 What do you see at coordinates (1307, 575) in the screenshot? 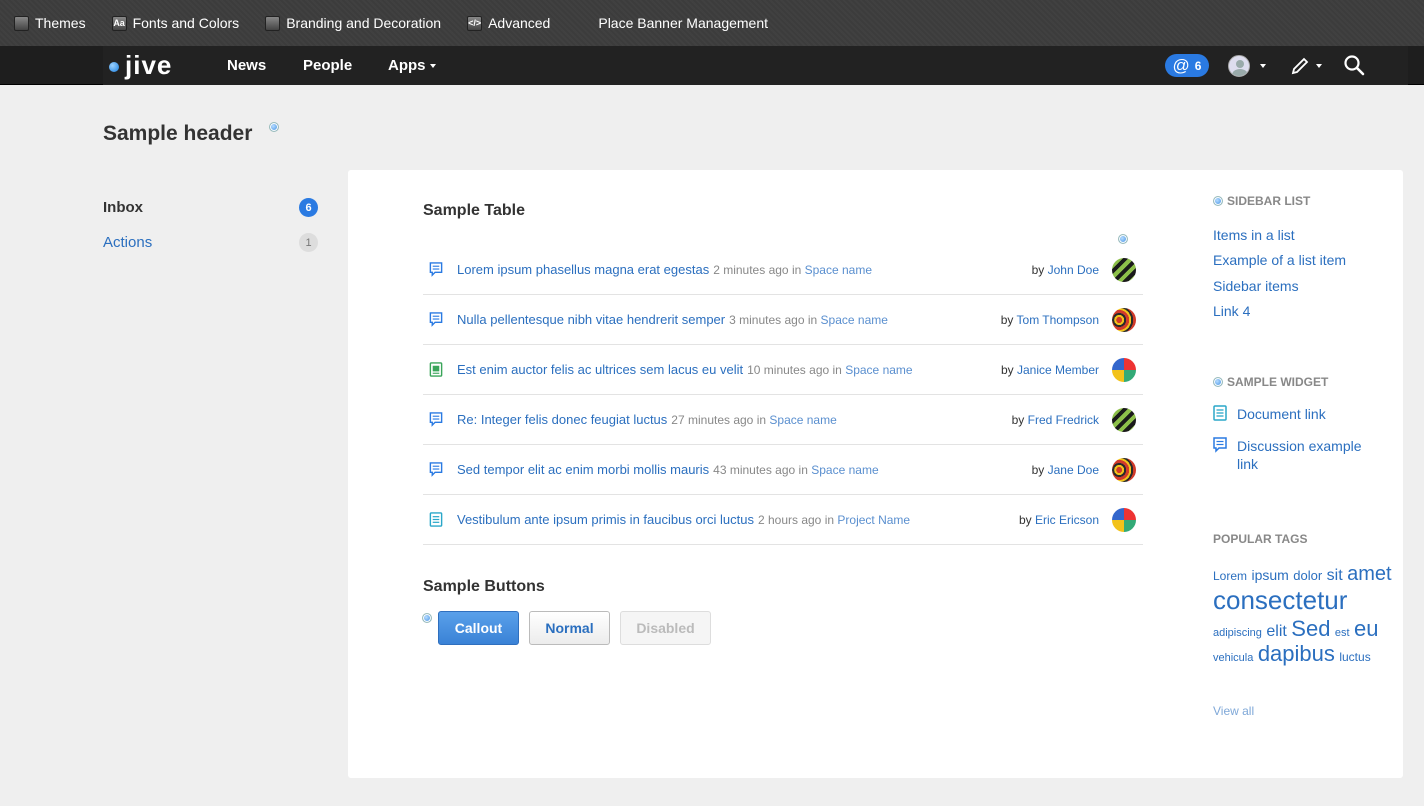
I see `tag-link: dolor` at bounding box center [1307, 575].